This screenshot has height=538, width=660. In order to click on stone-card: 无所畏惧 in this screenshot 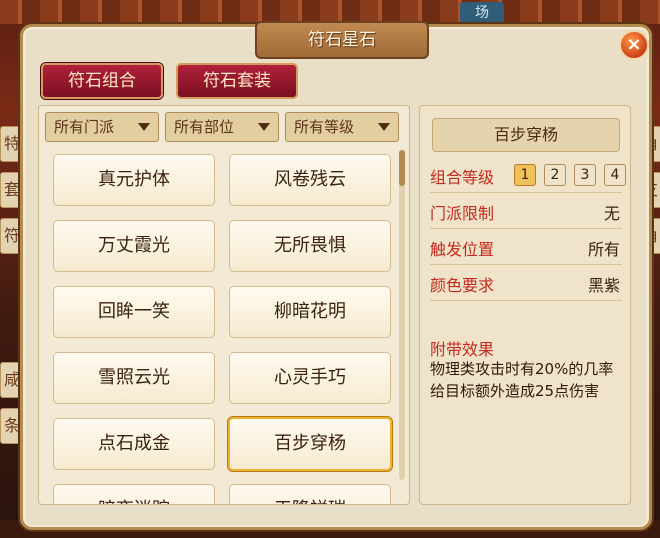, I will do `click(310, 246)`.